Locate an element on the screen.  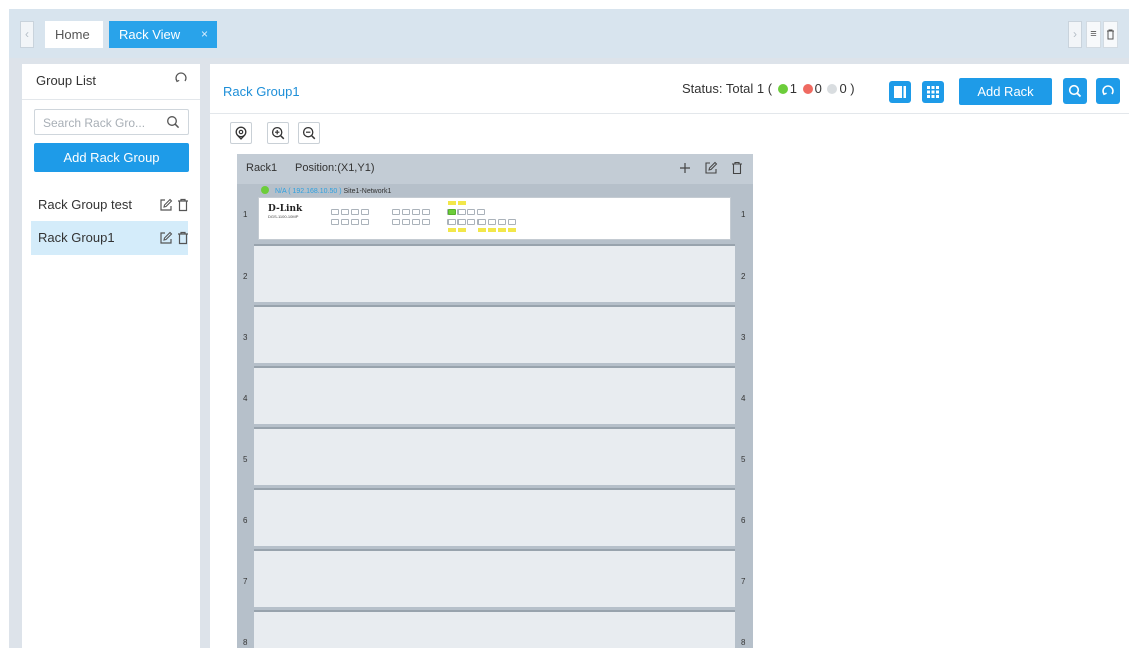
device-brand-logo: D-Link is located at coordinates (285, 209).